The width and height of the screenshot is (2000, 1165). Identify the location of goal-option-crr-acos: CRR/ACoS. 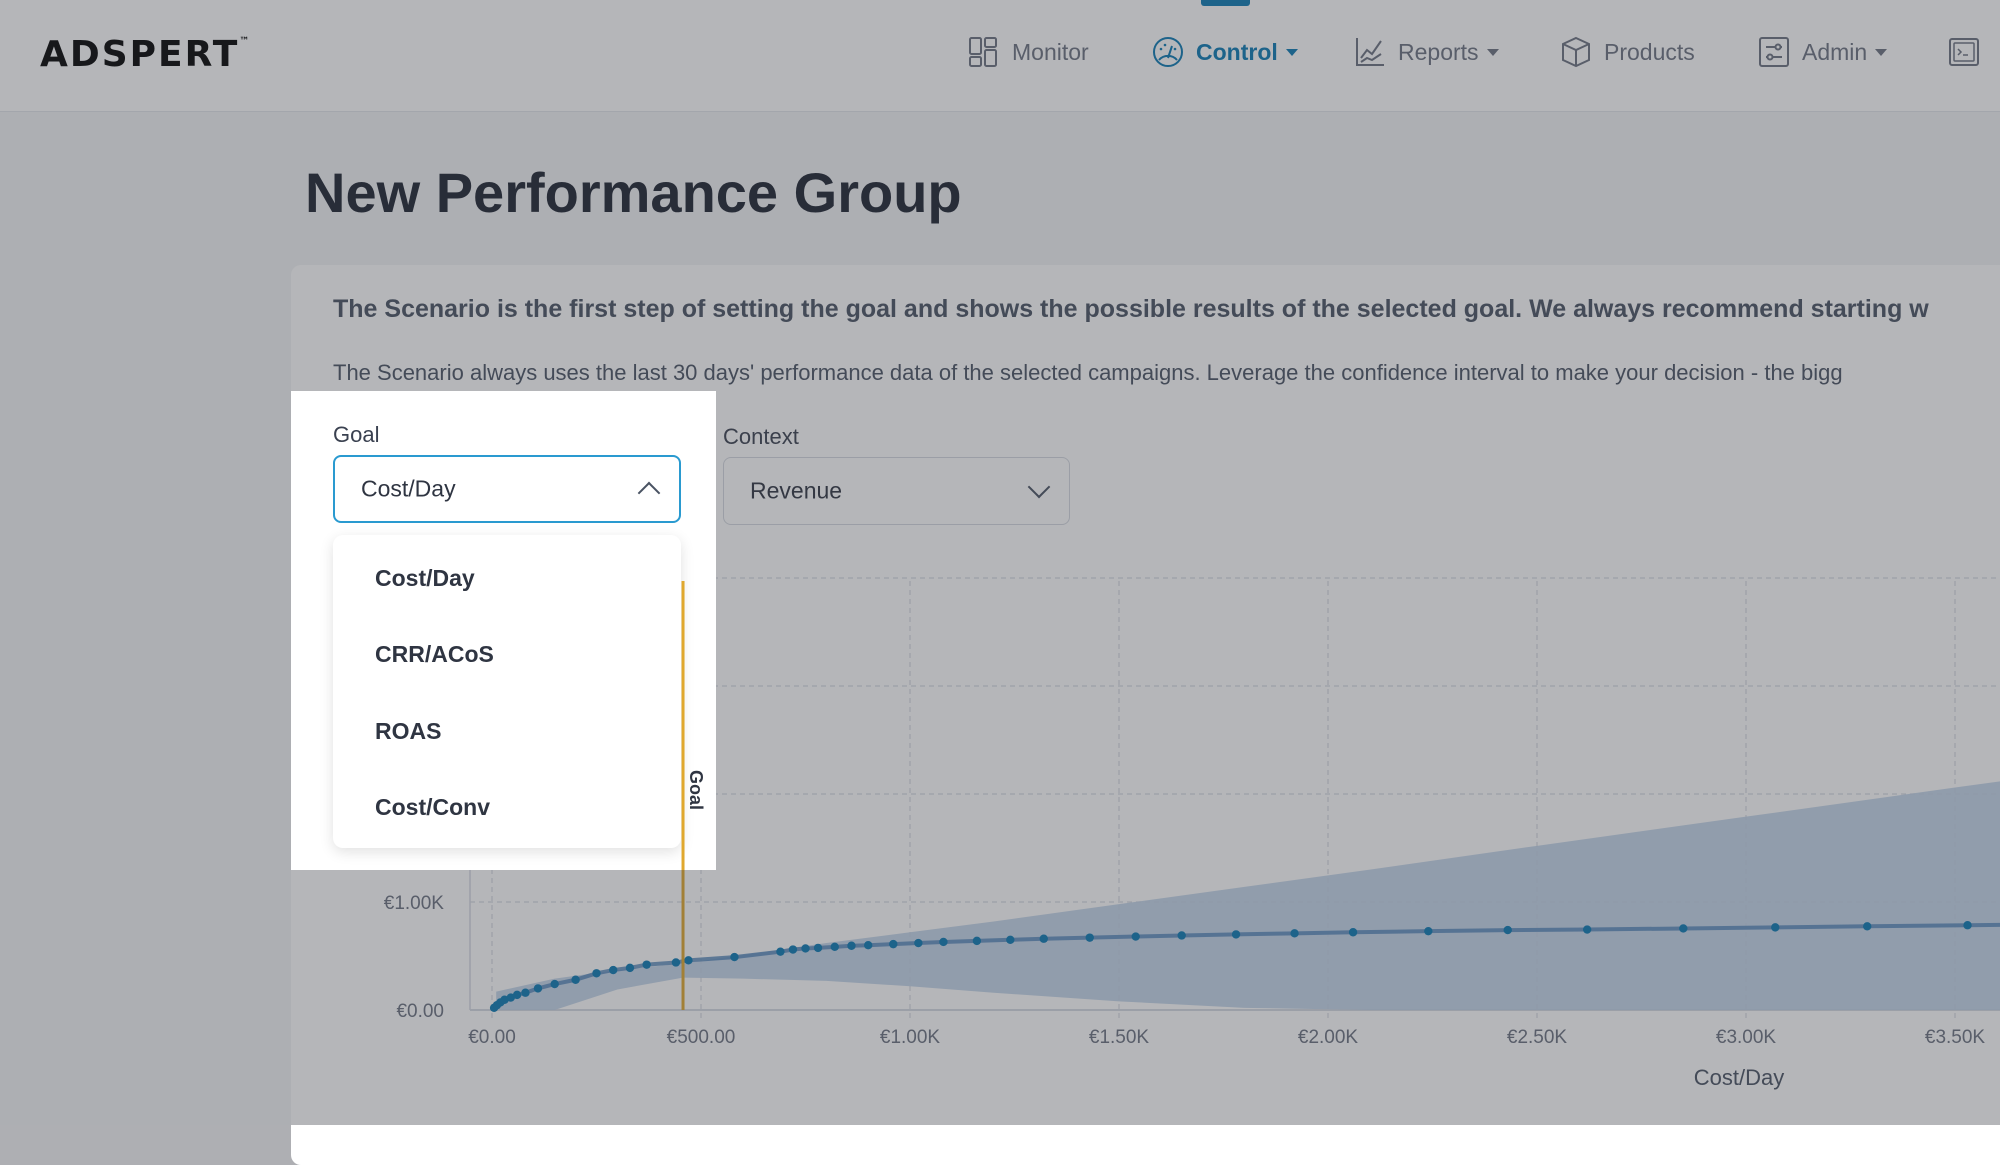
(434, 654).